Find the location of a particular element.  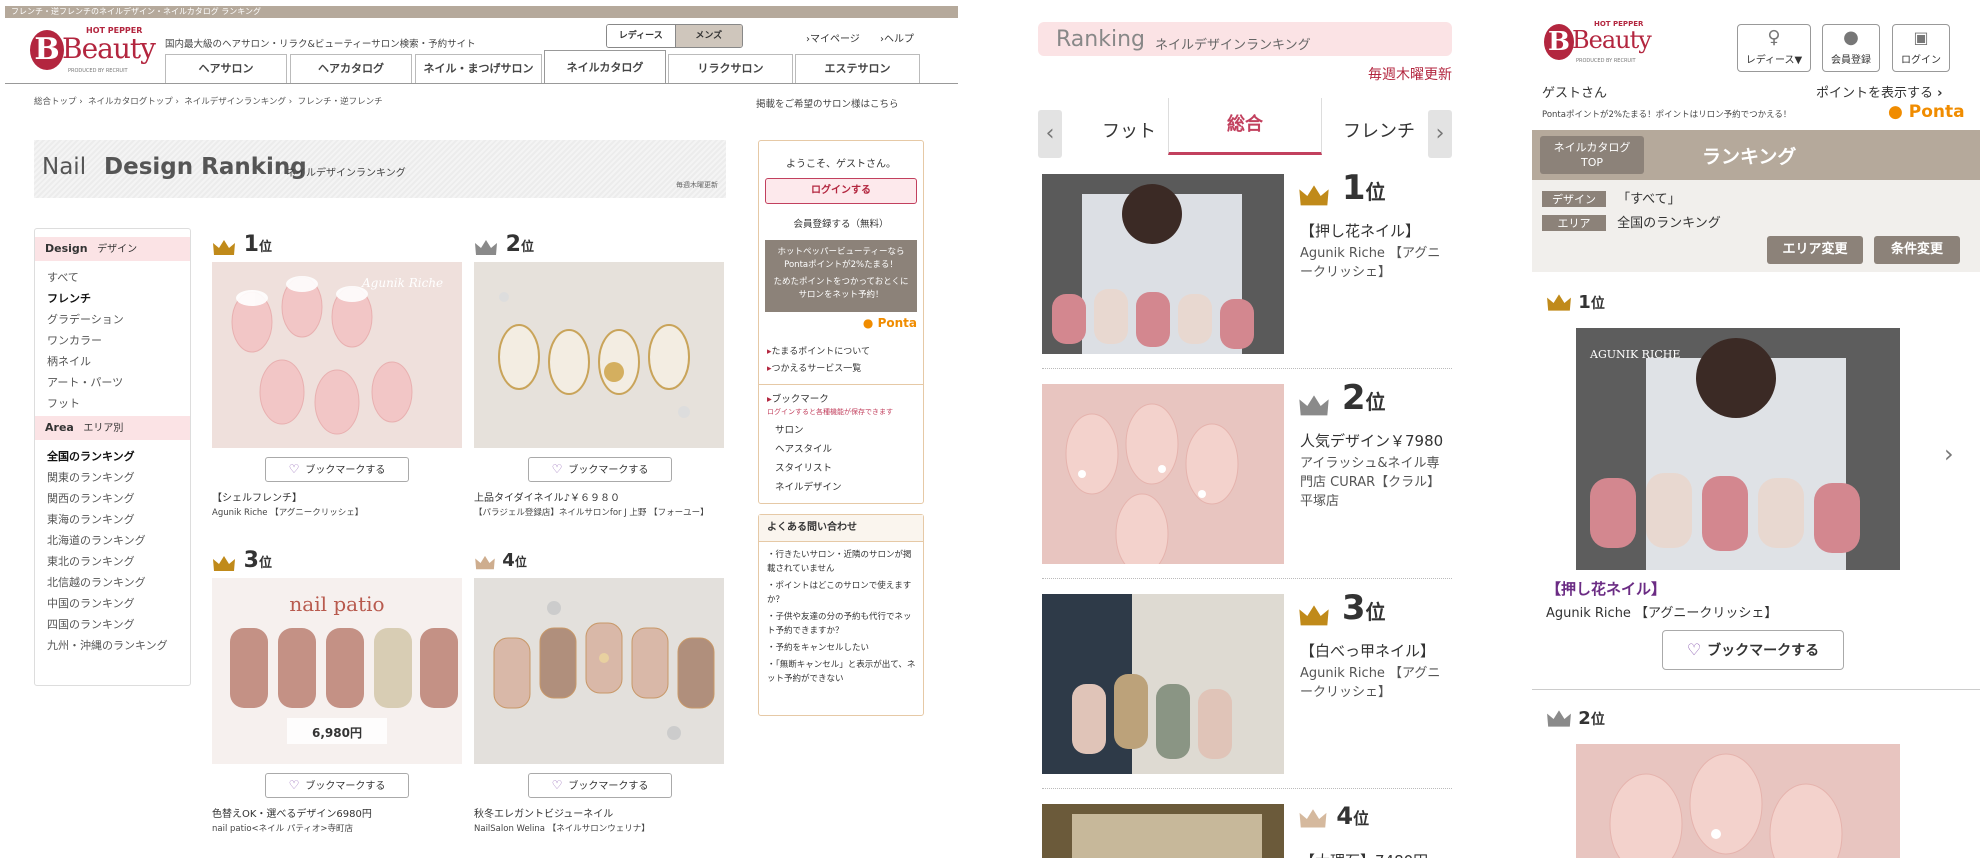

tab-french: フレンチ is located at coordinates (1379, 132).